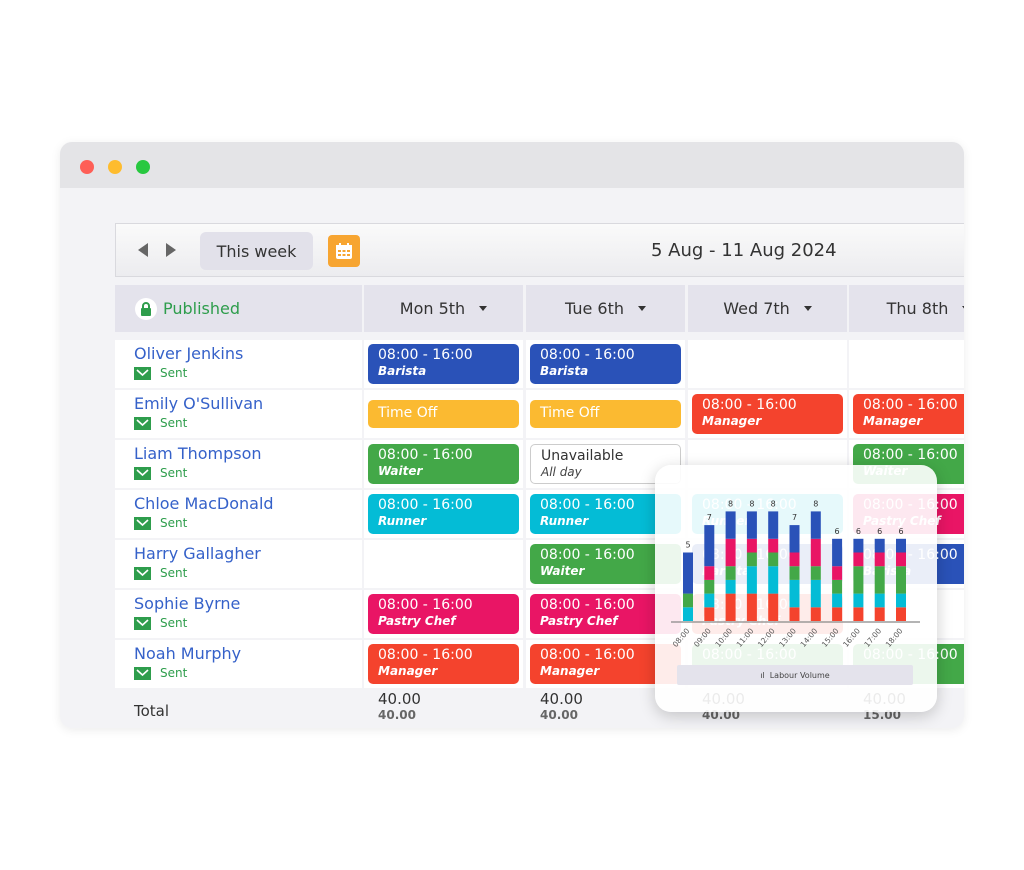 Image resolution: width=1024 pixels, height=870 pixels. I want to click on staff-name: Sophie Byrne, so click(248, 603).